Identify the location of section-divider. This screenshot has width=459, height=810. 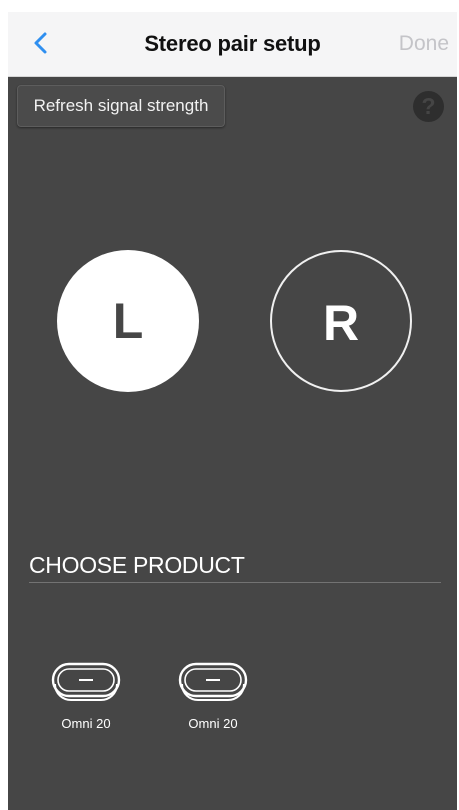
(235, 582).